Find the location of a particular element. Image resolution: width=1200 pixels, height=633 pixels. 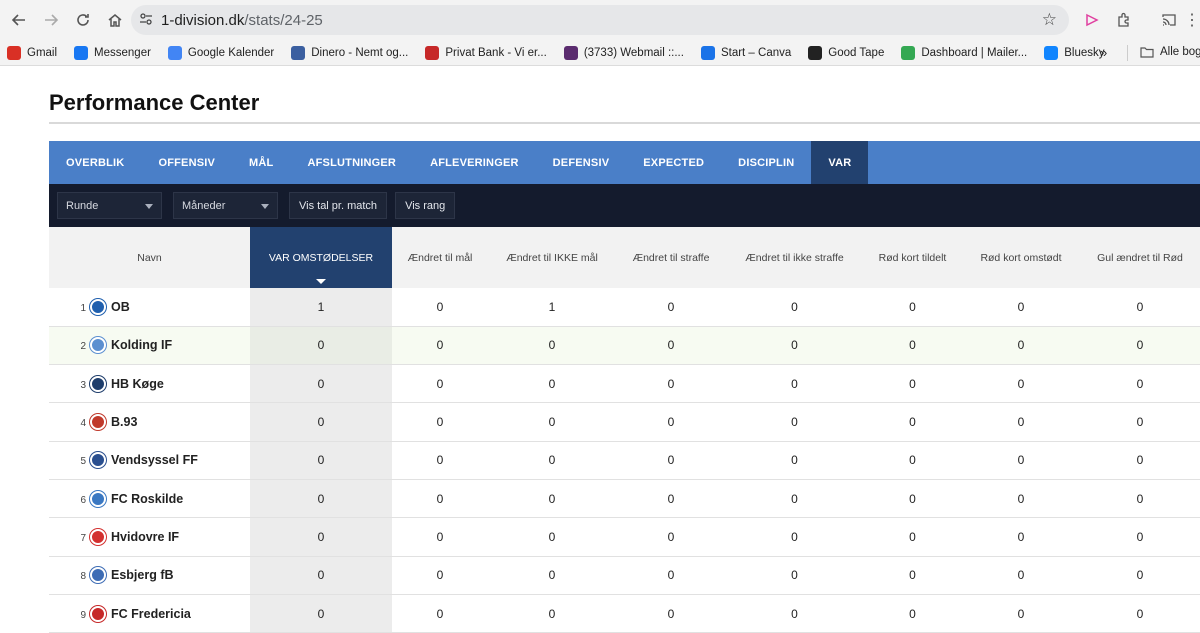

team-cell: 2 Kolding IF is located at coordinates (149, 346).